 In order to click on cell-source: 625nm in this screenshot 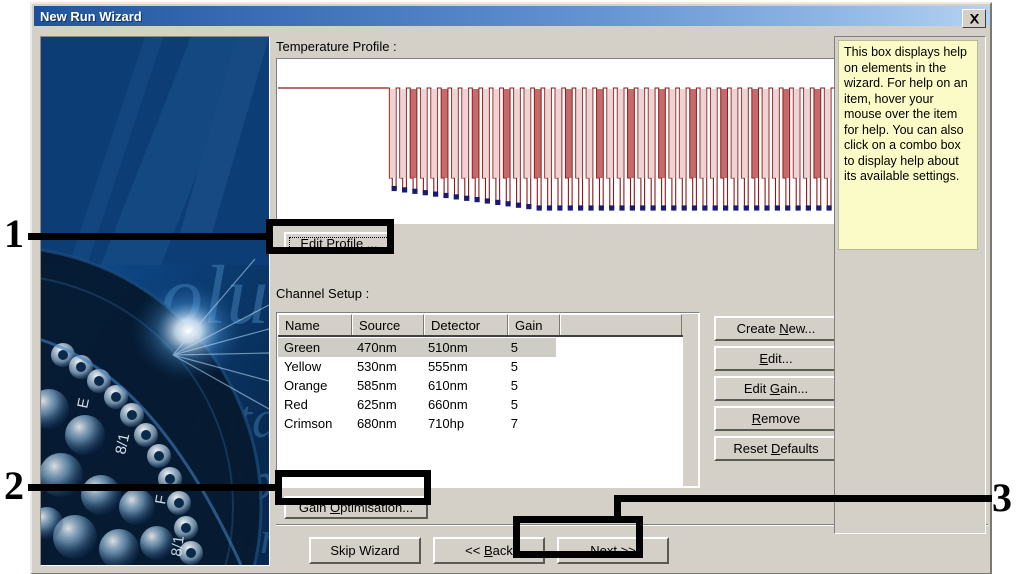, I will do `click(376, 404)`.